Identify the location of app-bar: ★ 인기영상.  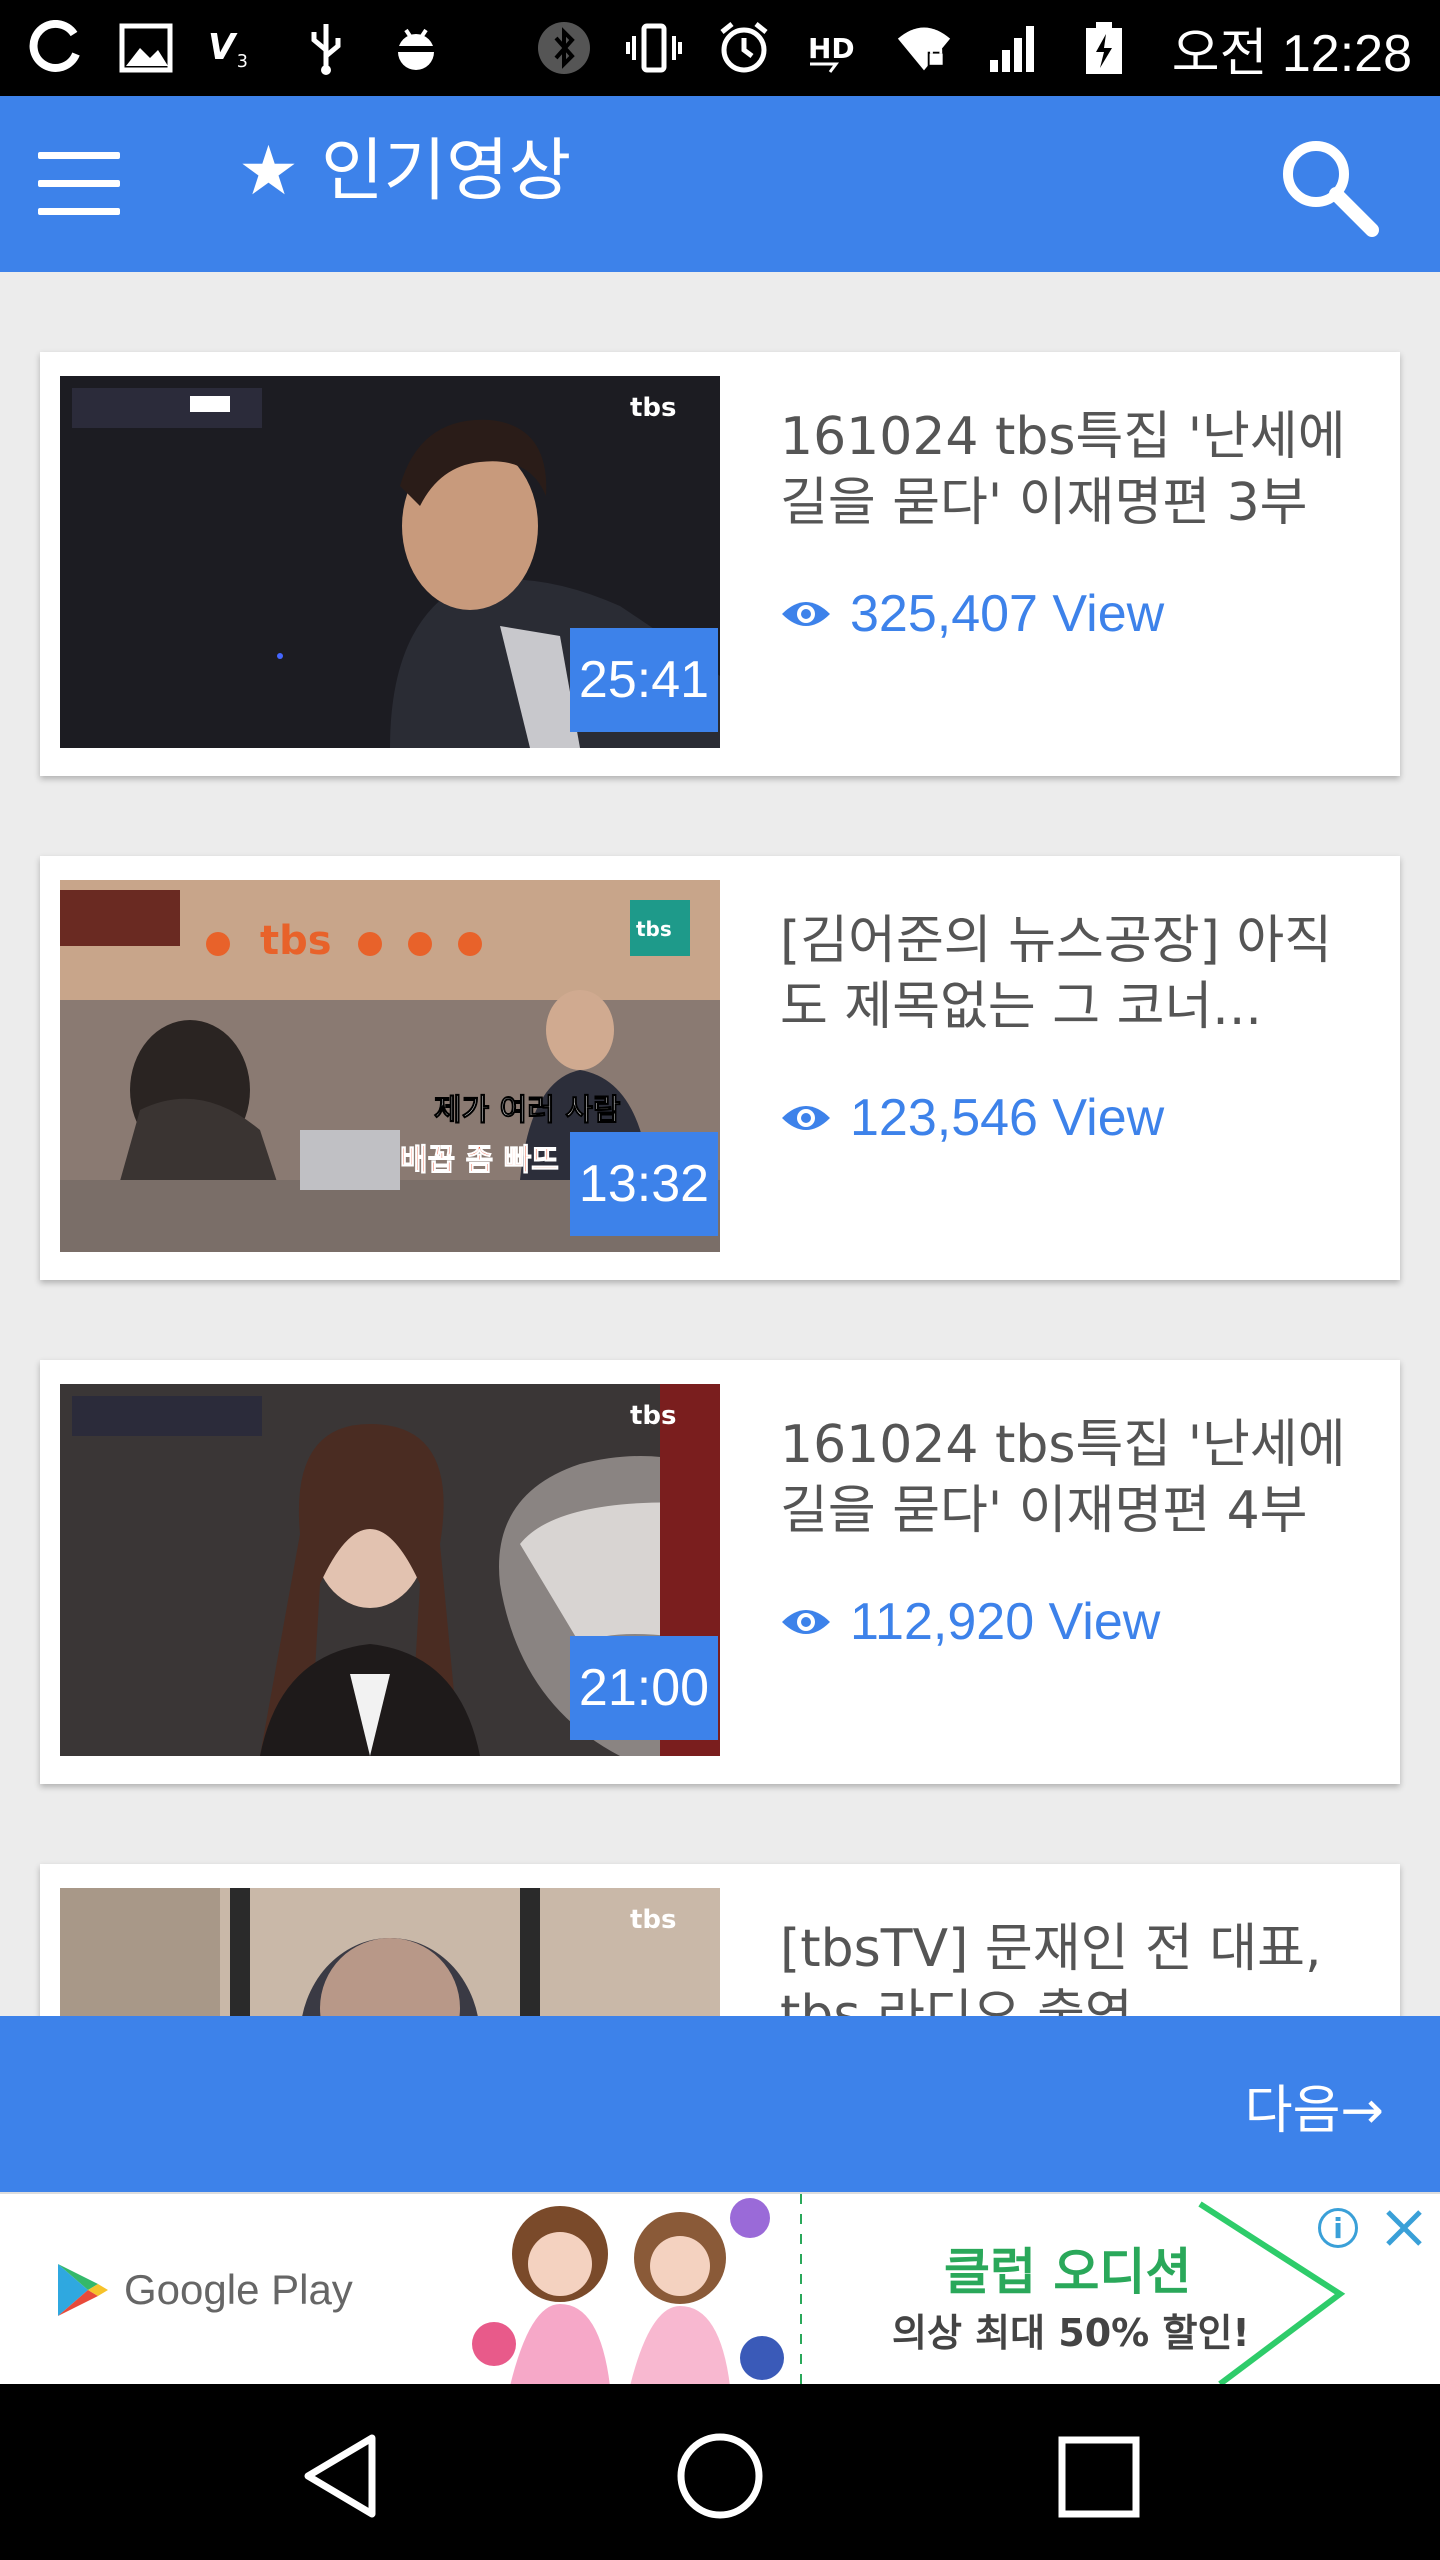
(720, 184).